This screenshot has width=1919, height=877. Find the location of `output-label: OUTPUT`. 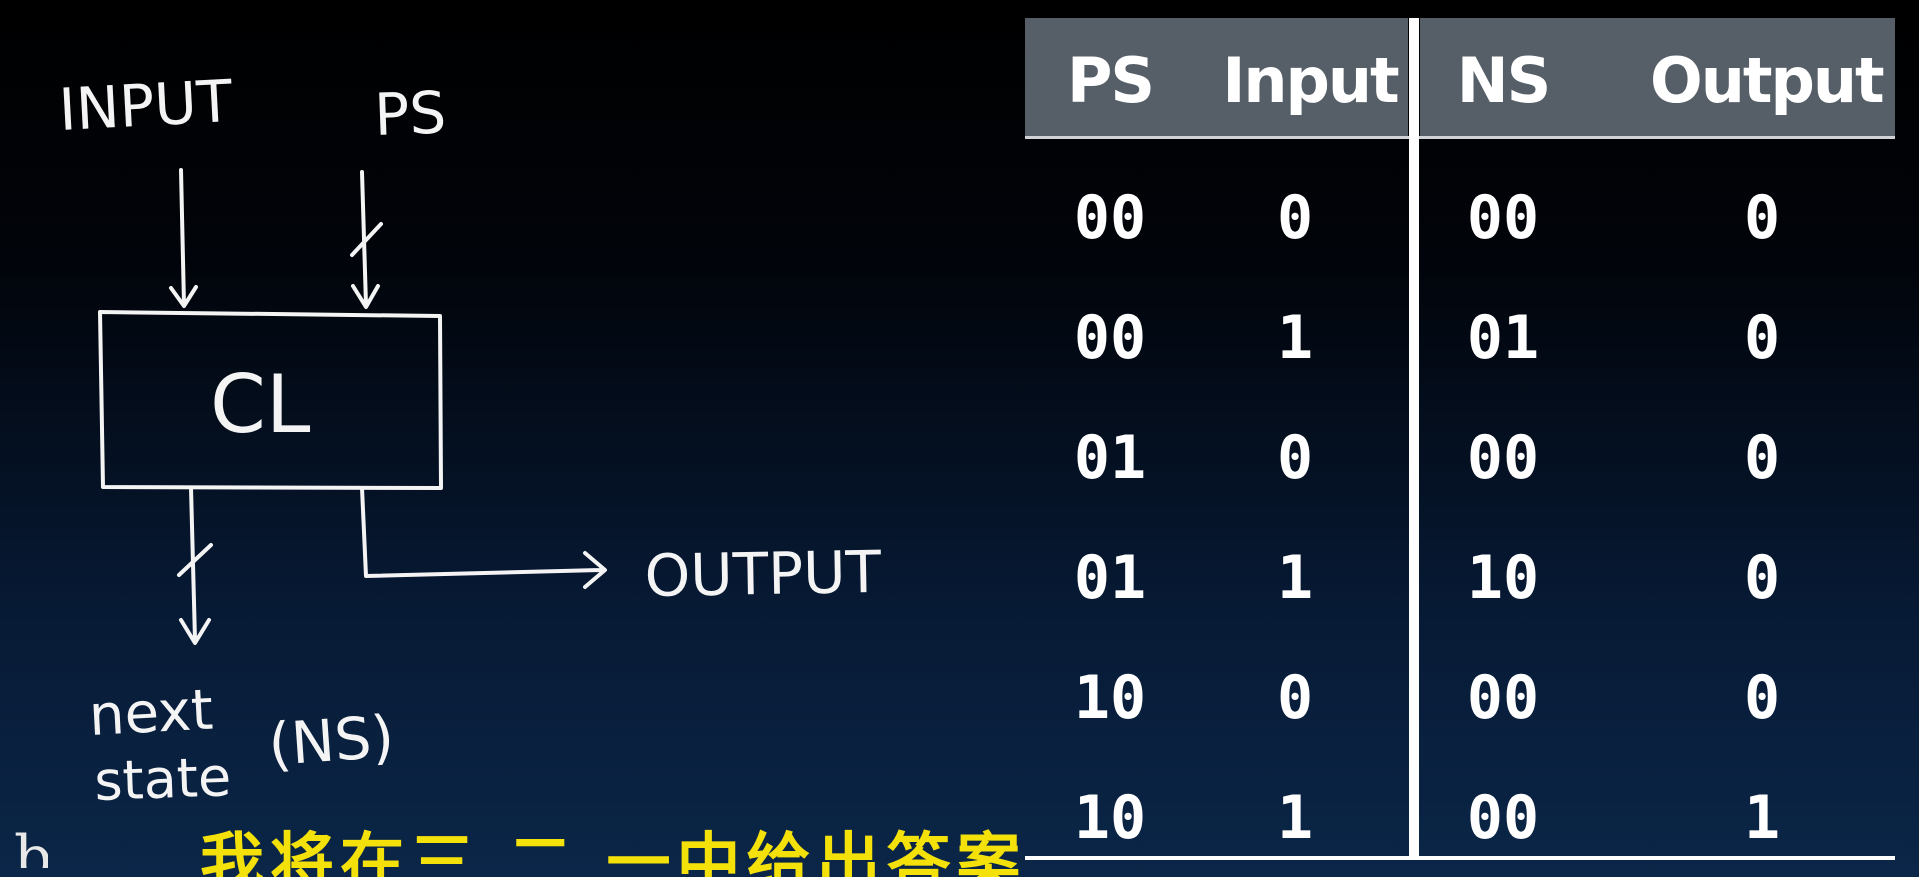

output-label: OUTPUT is located at coordinates (763, 574).